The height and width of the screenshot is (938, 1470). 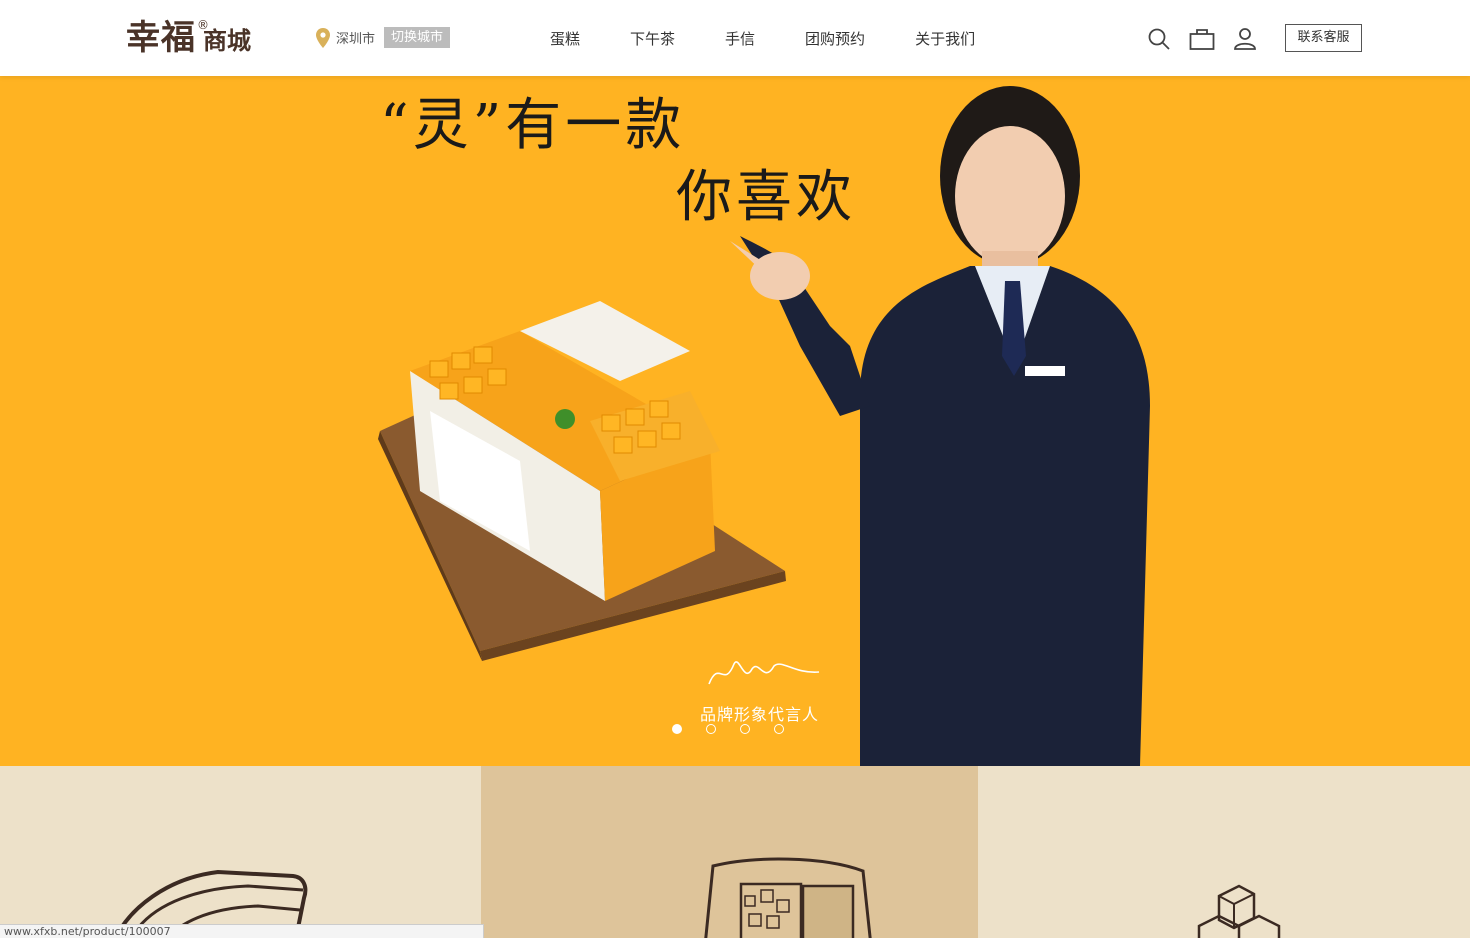 What do you see at coordinates (417, 37) in the screenshot?
I see `switch-city-button: 切换城市` at bounding box center [417, 37].